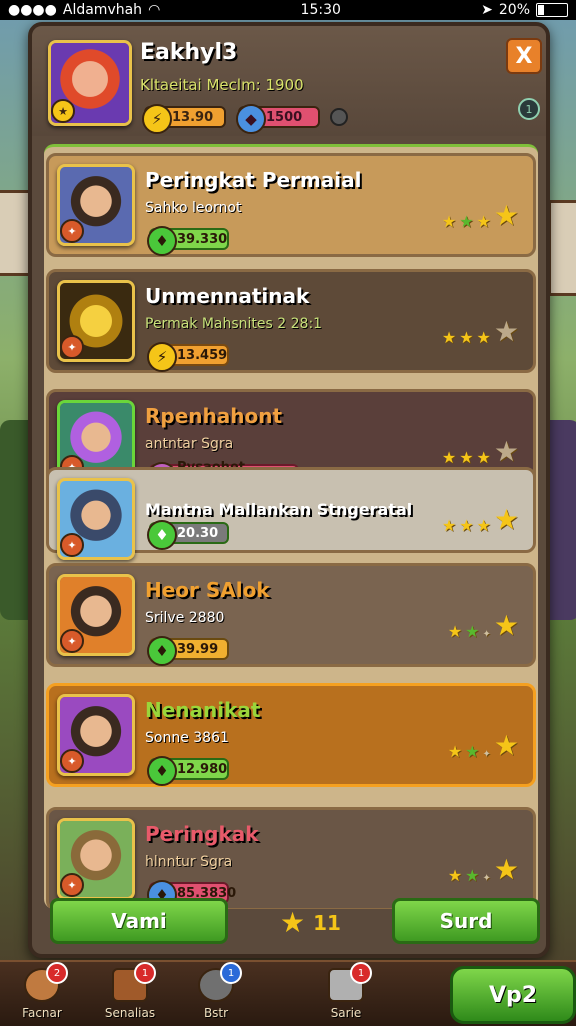 This screenshot has width=576, height=1026. Describe the element at coordinates (279, 509) in the screenshot. I see `card-title: Mantna Mallankan Stngeratal` at that location.